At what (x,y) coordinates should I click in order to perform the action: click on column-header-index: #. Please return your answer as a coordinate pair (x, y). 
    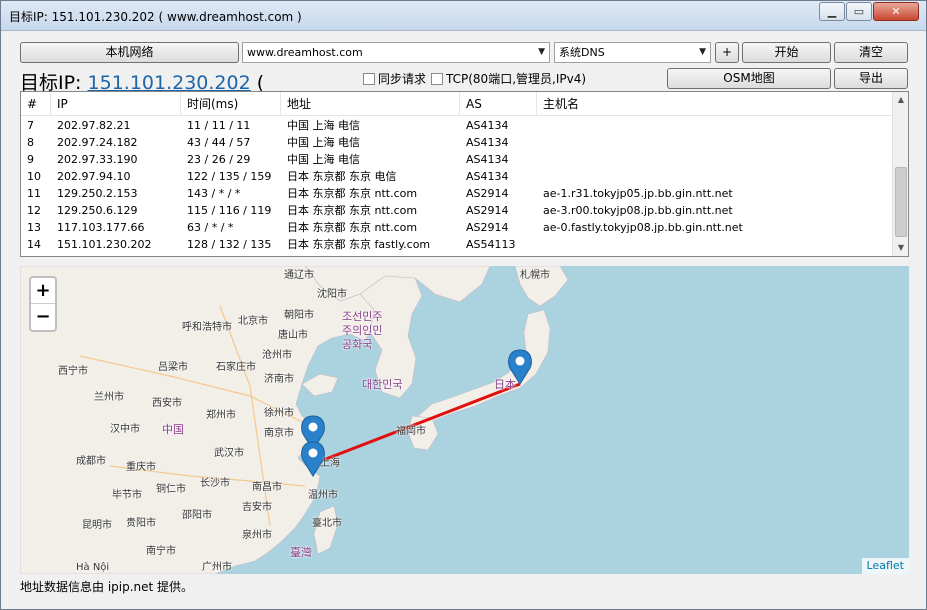
    Looking at the image, I should click on (36, 104).